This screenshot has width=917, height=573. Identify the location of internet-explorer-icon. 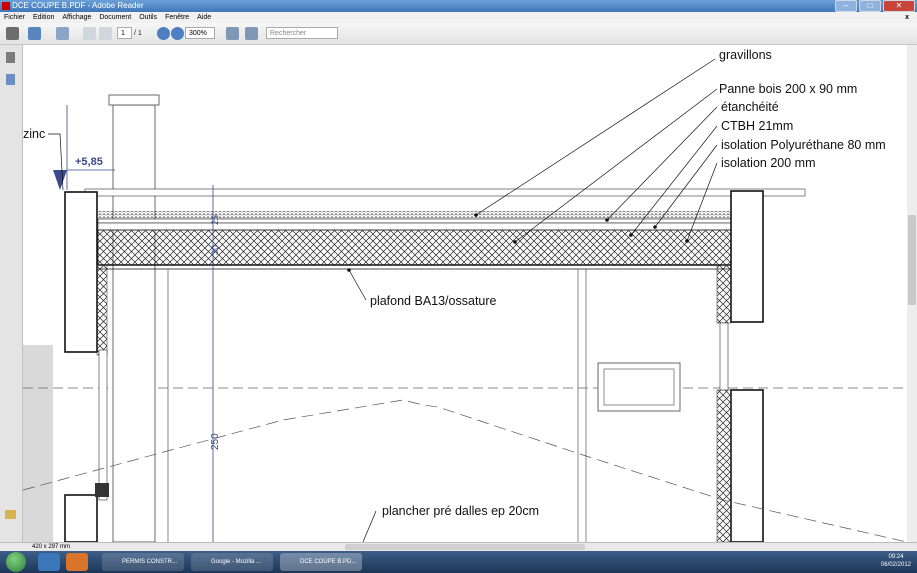
(49, 562).